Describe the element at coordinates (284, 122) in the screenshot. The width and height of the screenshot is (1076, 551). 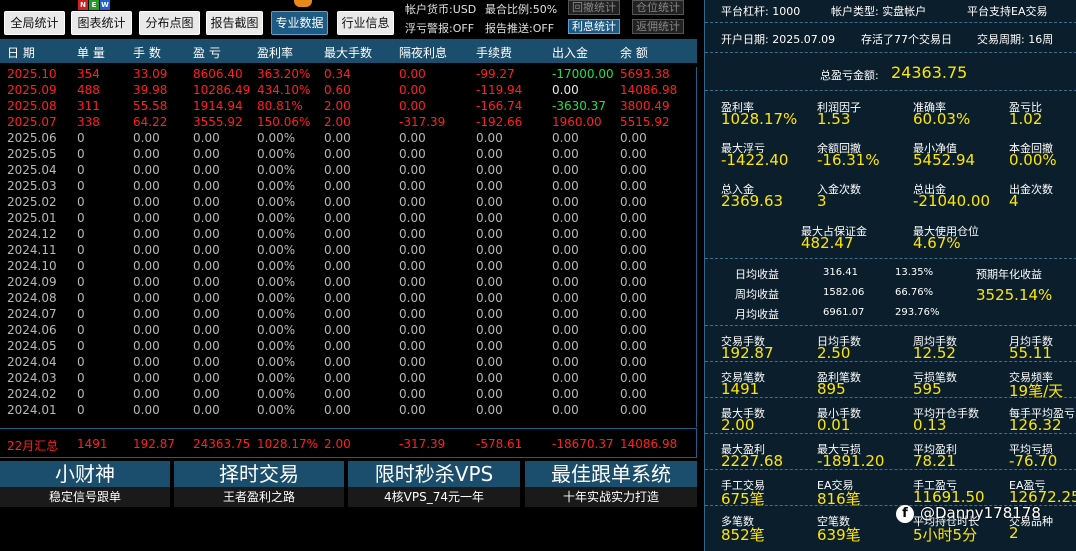
I see `cell-profit-rate: 150.06%` at that location.